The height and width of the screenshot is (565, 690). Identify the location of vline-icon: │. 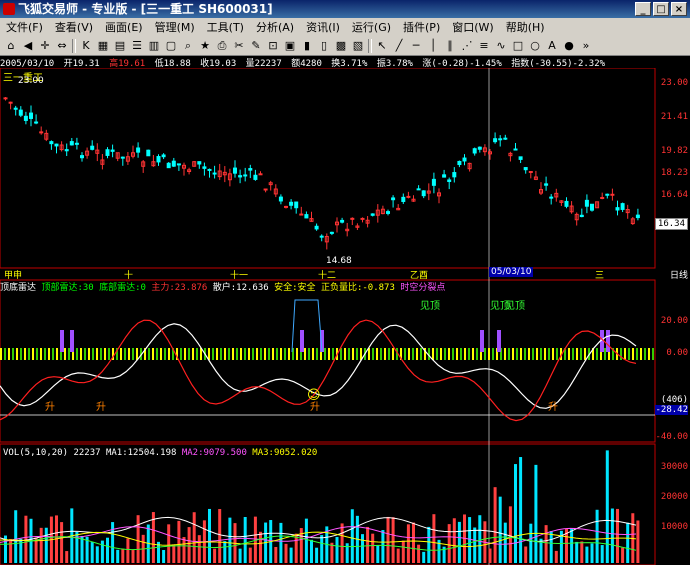
(433, 46).